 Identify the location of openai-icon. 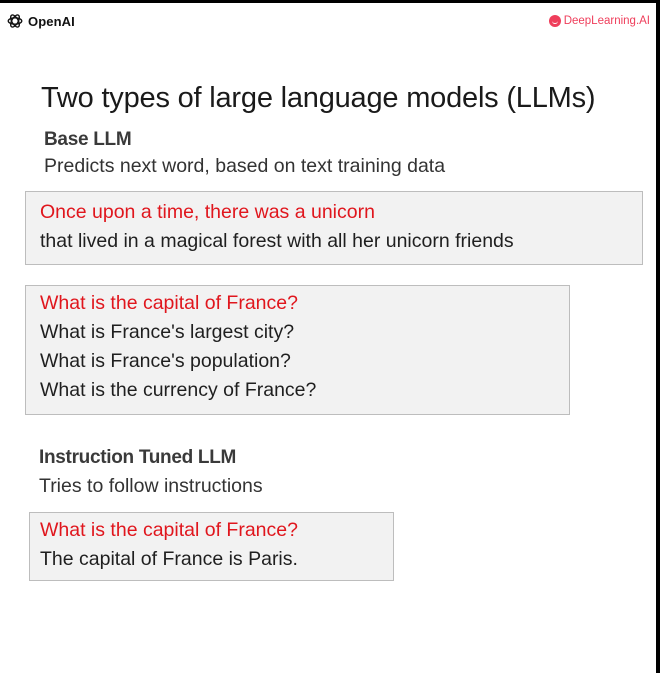
(15, 21).